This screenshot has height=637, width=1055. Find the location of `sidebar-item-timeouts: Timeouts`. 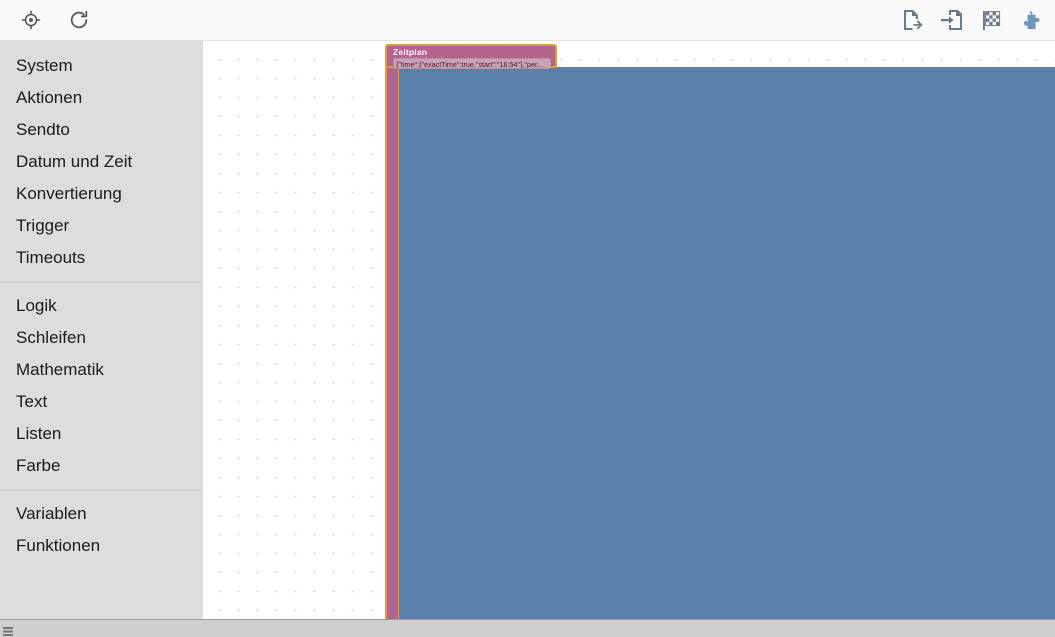

sidebar-item-timeouts: Timeouts is located at coordinates (101, 258).